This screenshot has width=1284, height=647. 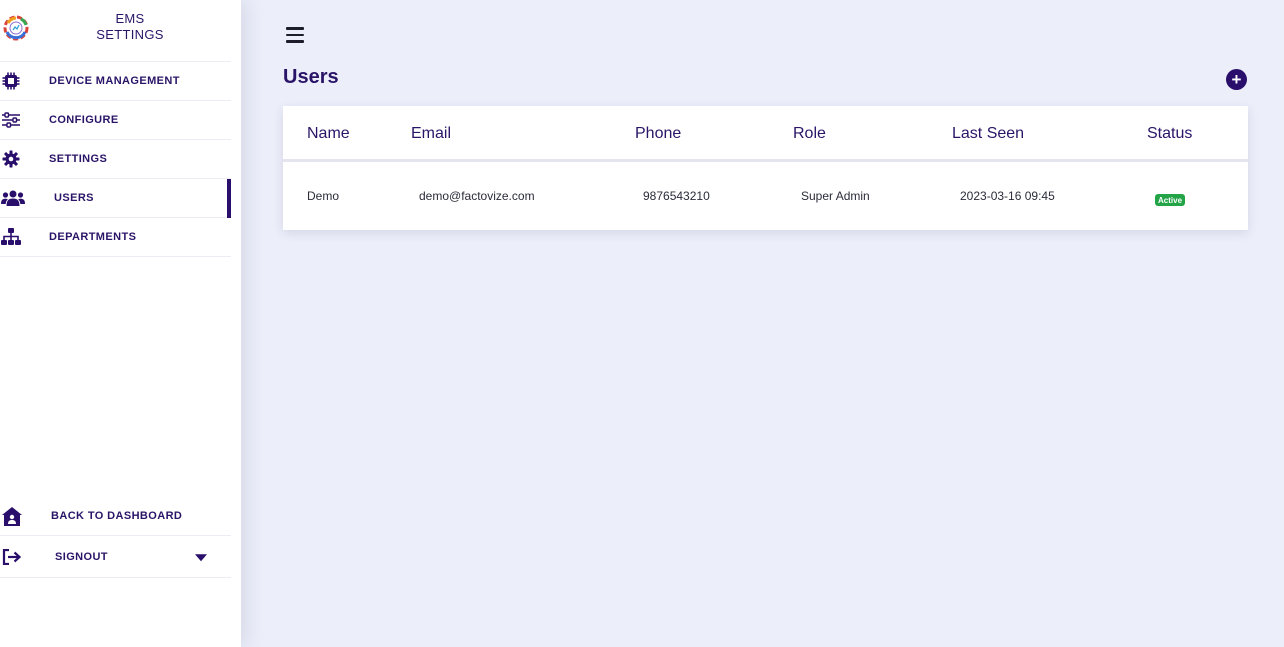 What do you see at coordinates (11, 81) in the screenshot?
I see `chip-icon` at bounding box center [11, 81].